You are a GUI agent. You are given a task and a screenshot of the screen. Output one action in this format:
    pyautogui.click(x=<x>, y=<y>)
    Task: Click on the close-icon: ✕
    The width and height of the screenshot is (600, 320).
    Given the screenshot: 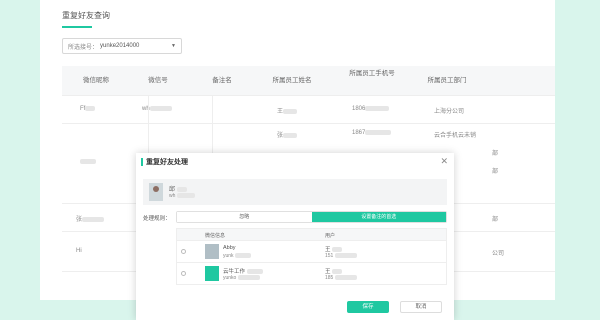 What is the action you would take?
    pyautogui.click(x=444, y=161)
    